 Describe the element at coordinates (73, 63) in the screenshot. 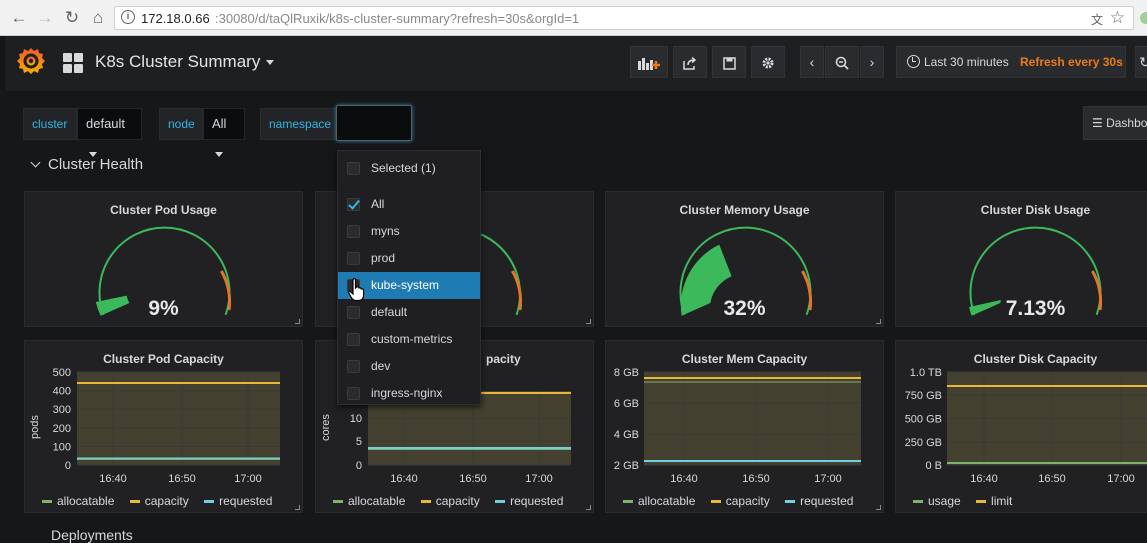

I see `dashboards-grid-icon` at that location.